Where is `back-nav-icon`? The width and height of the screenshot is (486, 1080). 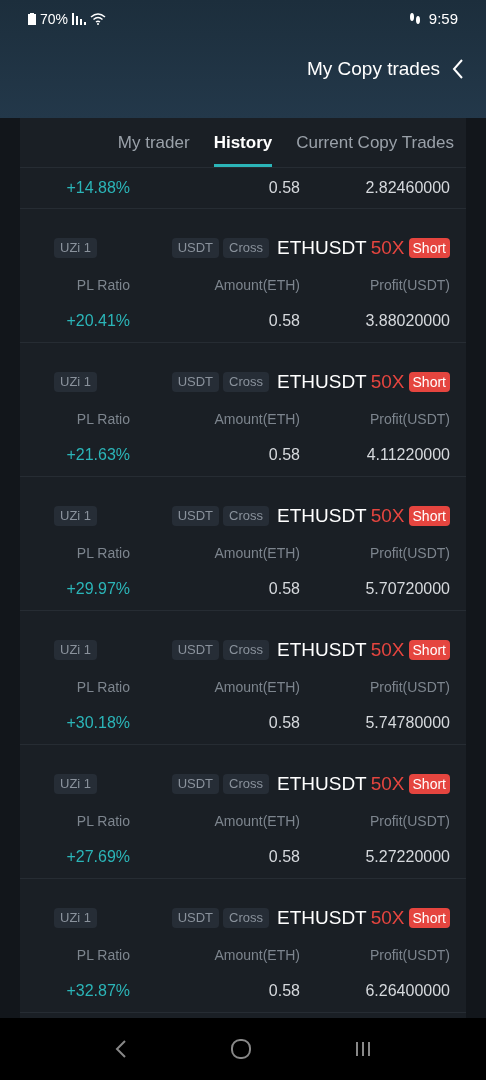
back-nav-icon is located at coordinates (121, 1049).